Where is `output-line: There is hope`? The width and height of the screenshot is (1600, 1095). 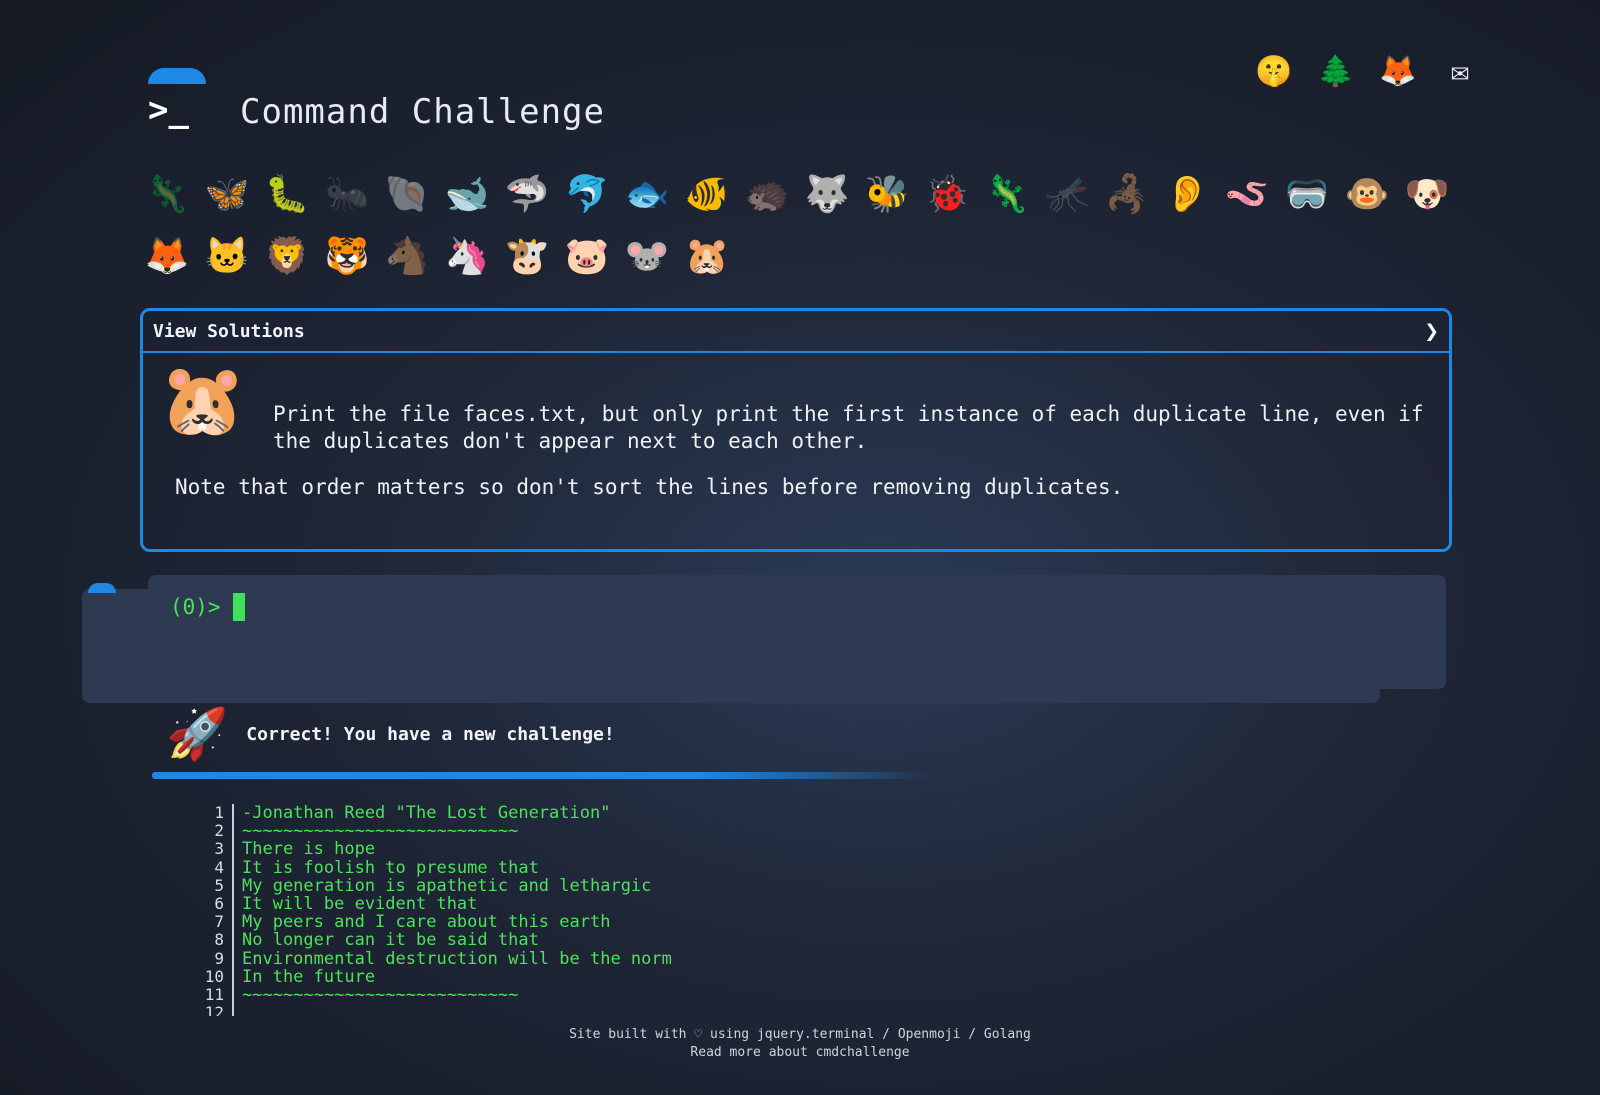
output-line: There is hope is located at coordinates (309, 849).